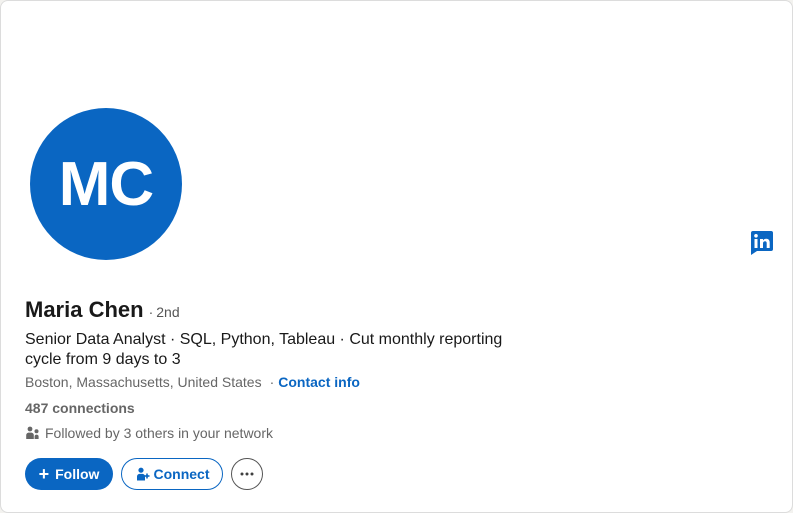 The height and width of the screenshot is (513, 793). I want to click on avatar: MC, so click(106, 184).